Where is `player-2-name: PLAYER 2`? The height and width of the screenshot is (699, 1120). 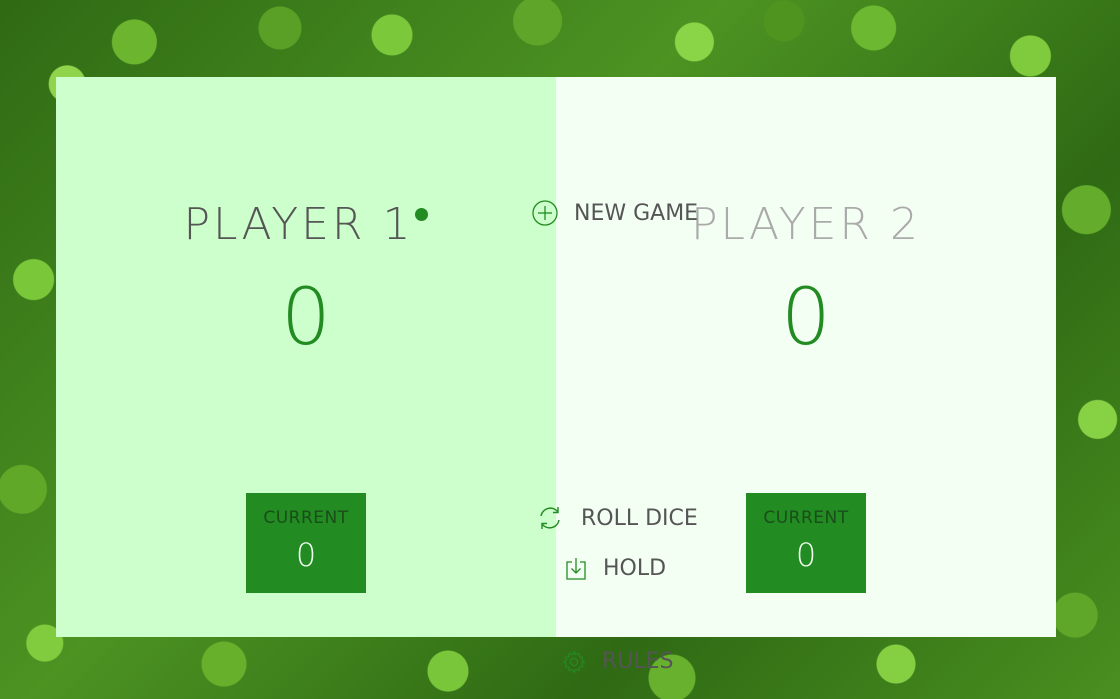 player-2-name: PLAYER 2 is located at coordinates (806, 224).